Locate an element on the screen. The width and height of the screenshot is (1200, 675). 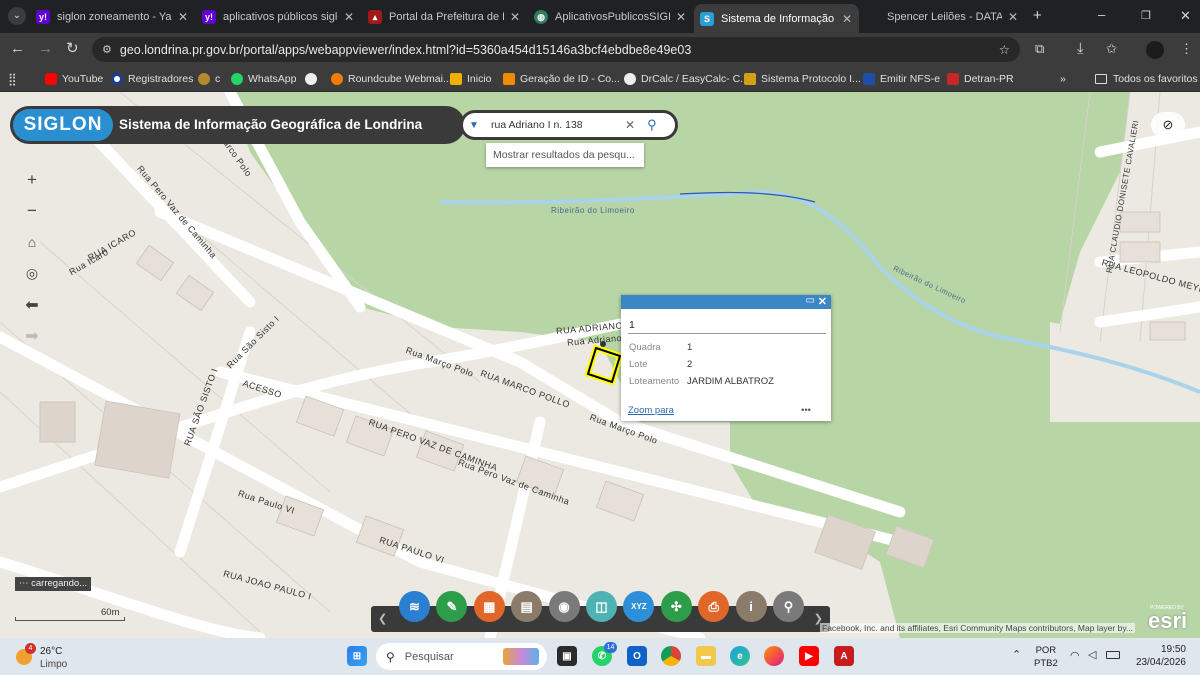
show-hidden-icons: ⌃ is located at coordinates (1016, 654).